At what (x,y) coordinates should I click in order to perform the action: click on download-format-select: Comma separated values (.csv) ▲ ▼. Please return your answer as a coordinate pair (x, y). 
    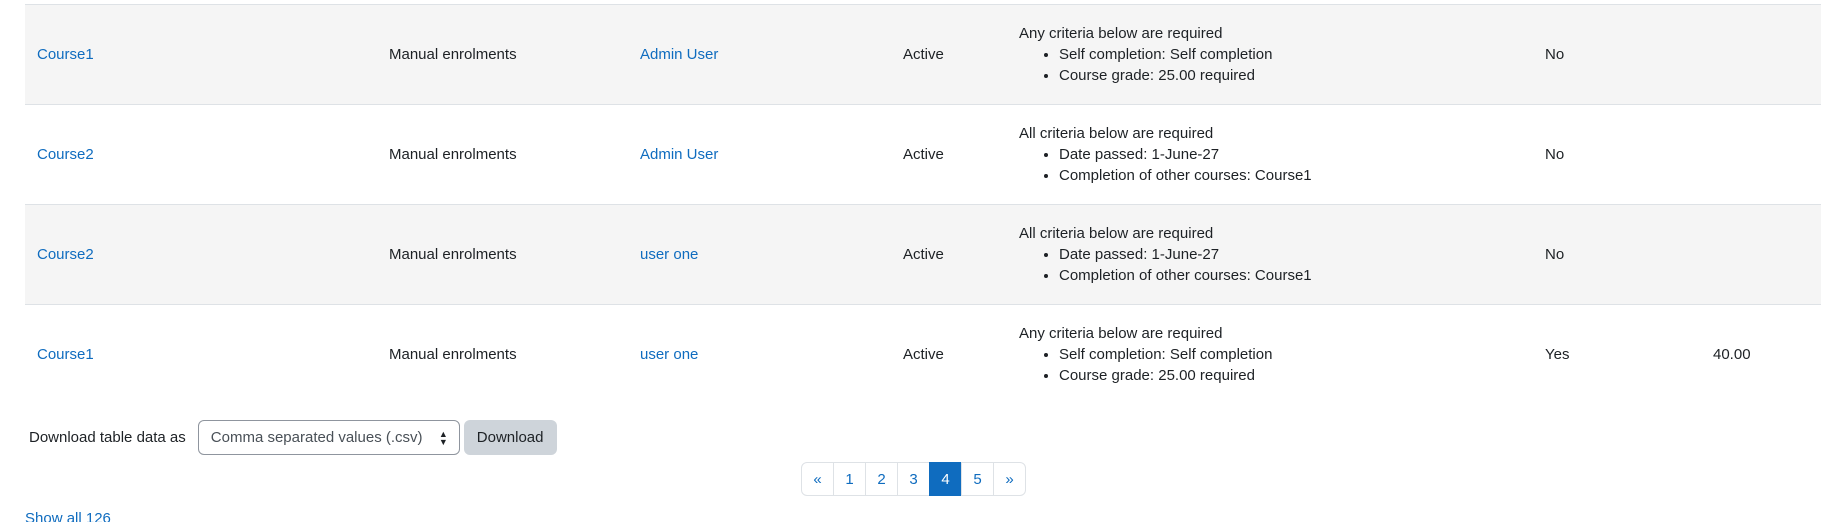
    Looking at the image, I should click on (328, 437).